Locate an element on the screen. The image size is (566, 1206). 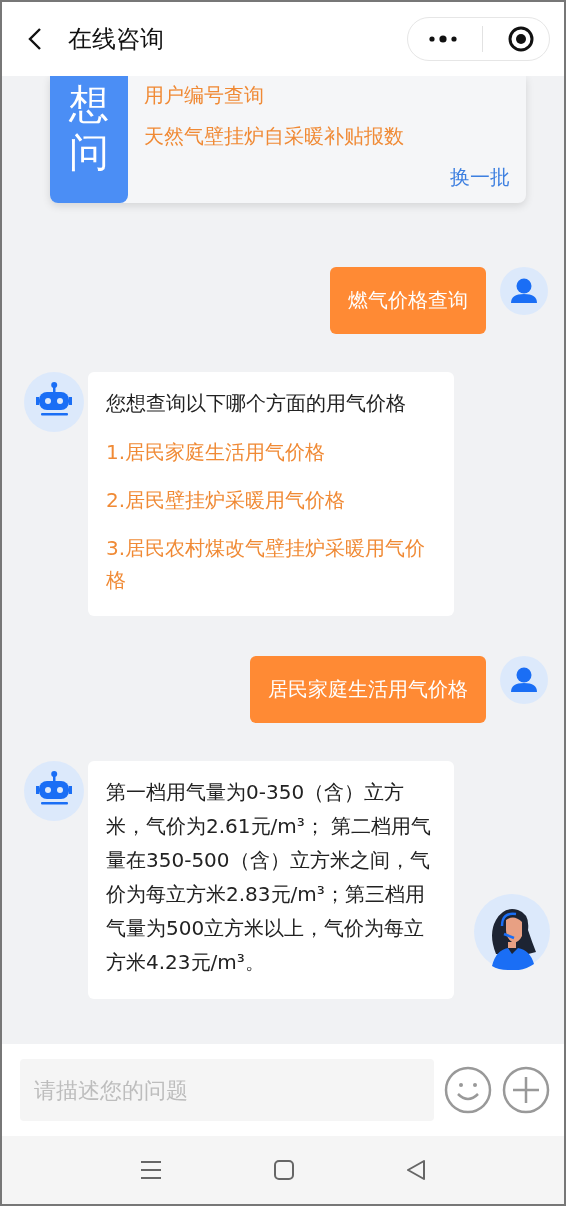
user-message: 居民家庭生活用气价格 is located at coordinates (368, 689).